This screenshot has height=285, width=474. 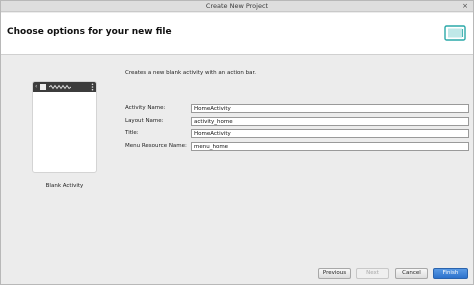 What do you see at coordinates (450, 273) in the screenshot?
I see `finish-button: Finish` at bounding box center [450, 273].